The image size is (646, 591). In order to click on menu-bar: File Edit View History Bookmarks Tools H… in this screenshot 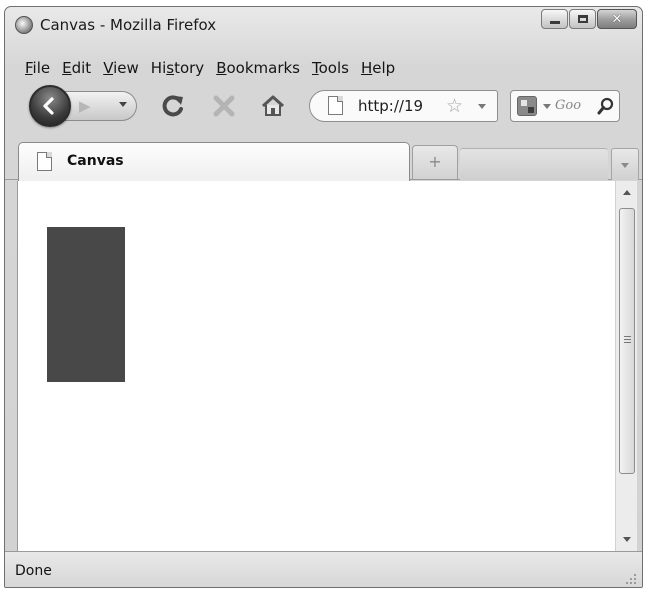, I will do `click(200, 70)`.